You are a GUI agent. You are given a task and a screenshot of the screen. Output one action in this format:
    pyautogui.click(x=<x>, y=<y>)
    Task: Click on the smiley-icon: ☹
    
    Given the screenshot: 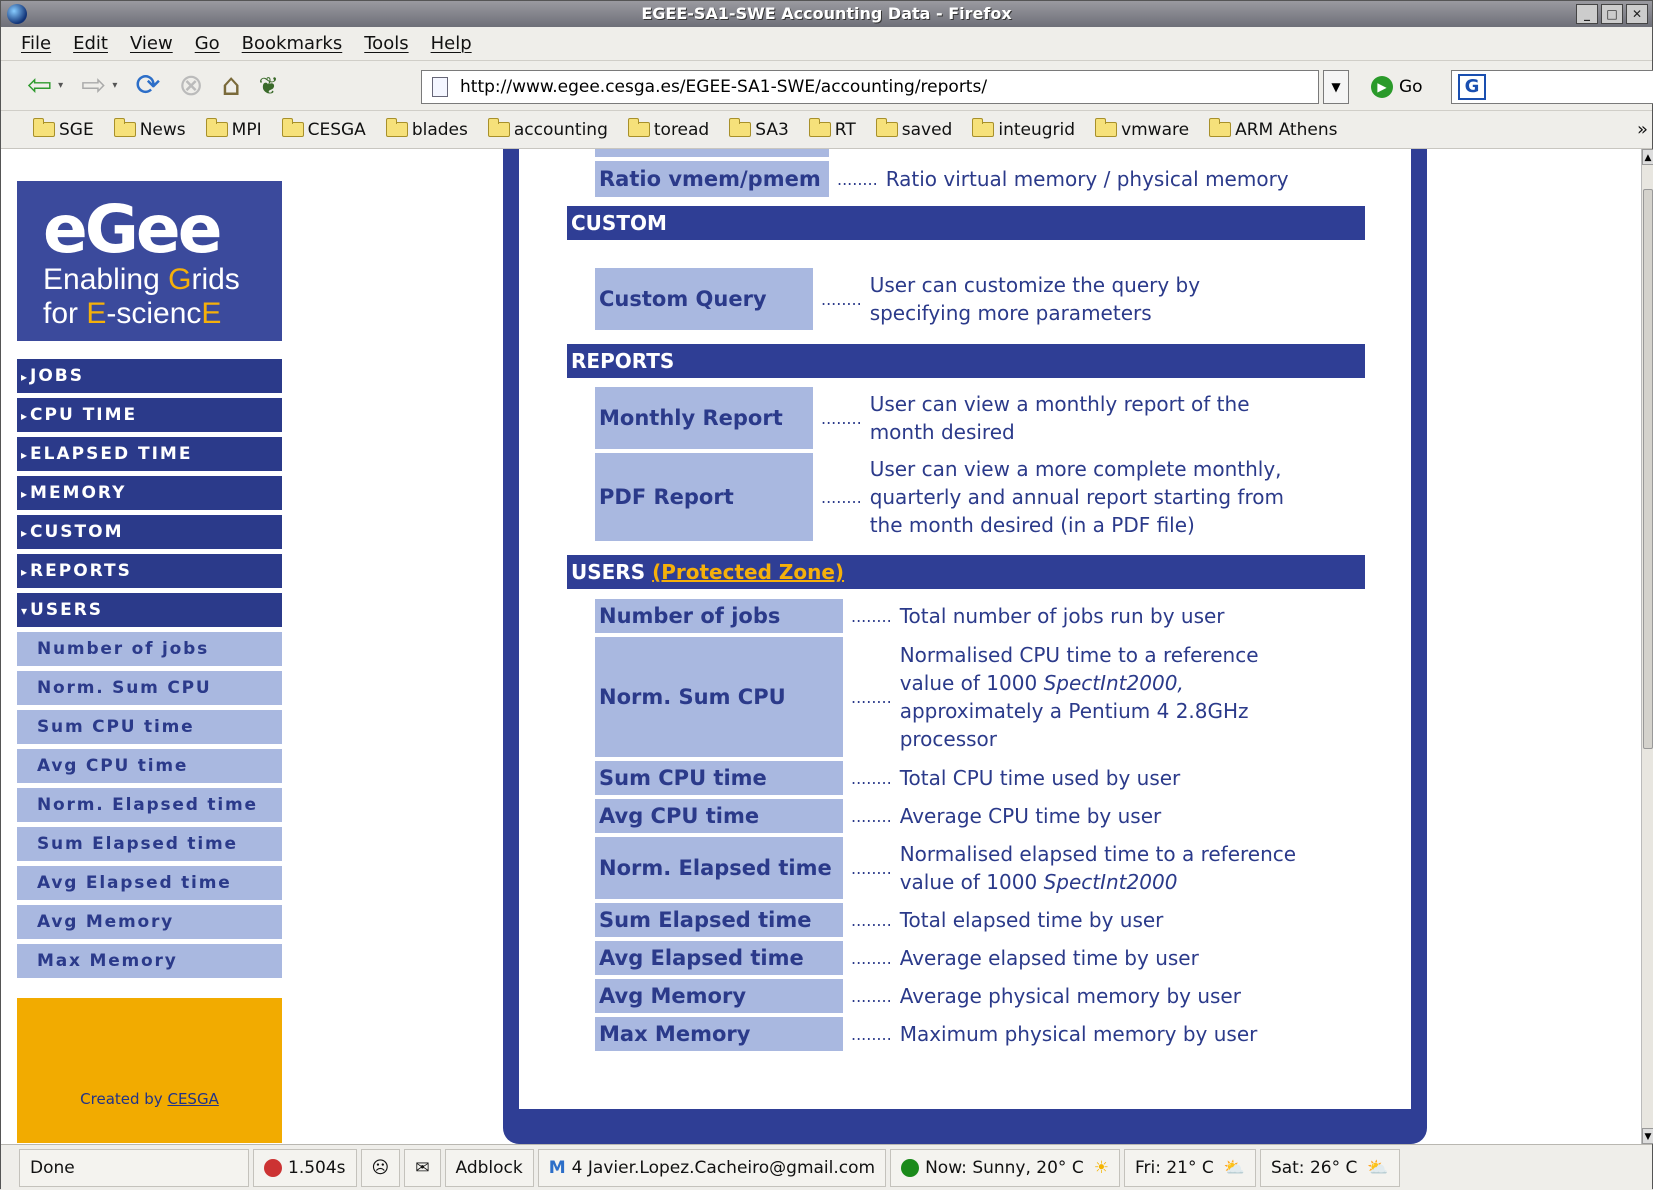 What is the action you would take?
    pyautogui.click(x=380, y=1167)
    